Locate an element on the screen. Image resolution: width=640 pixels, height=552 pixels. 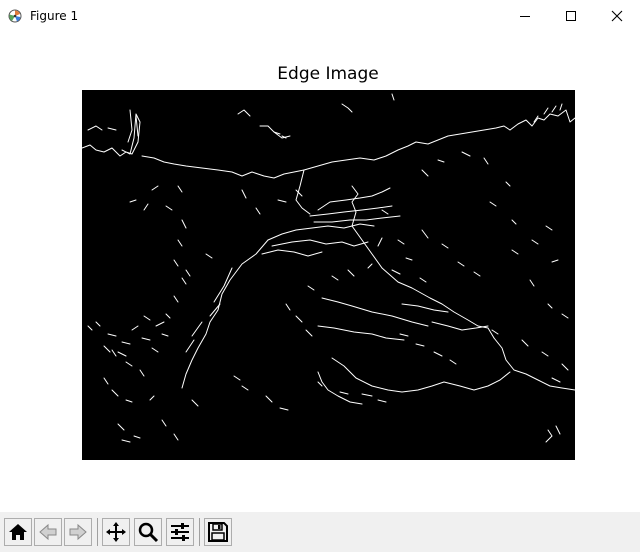
navigation-toolbar is located at coordinates (320, 532).